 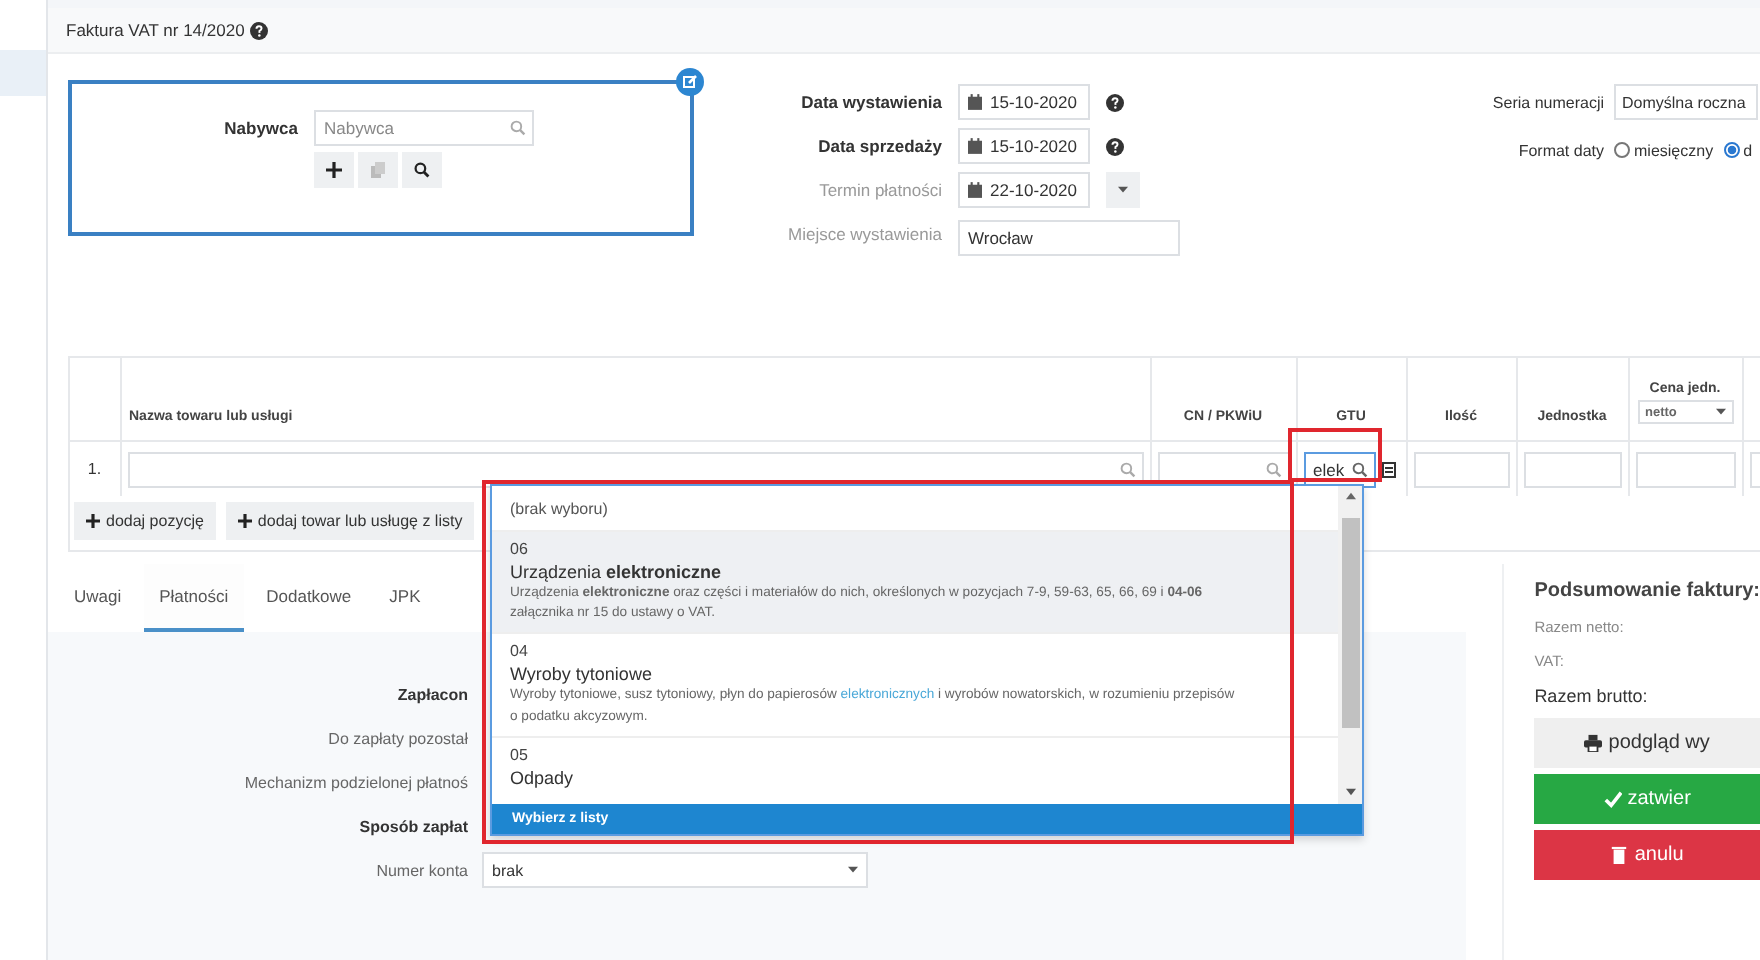 I want to click on trash-icon, so click(x=1619, y=855).